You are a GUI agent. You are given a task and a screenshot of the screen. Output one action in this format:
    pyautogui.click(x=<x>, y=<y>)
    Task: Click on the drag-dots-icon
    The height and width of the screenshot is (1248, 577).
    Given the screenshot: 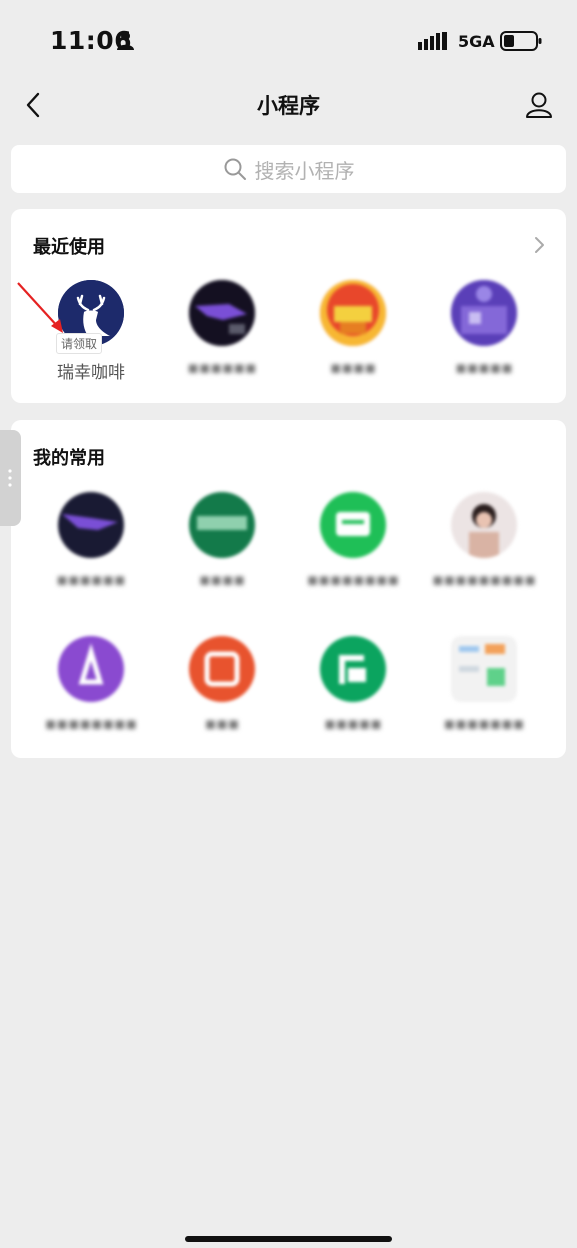 What is the action you would take?
    pyautogui.click(x=10, y=478)
    